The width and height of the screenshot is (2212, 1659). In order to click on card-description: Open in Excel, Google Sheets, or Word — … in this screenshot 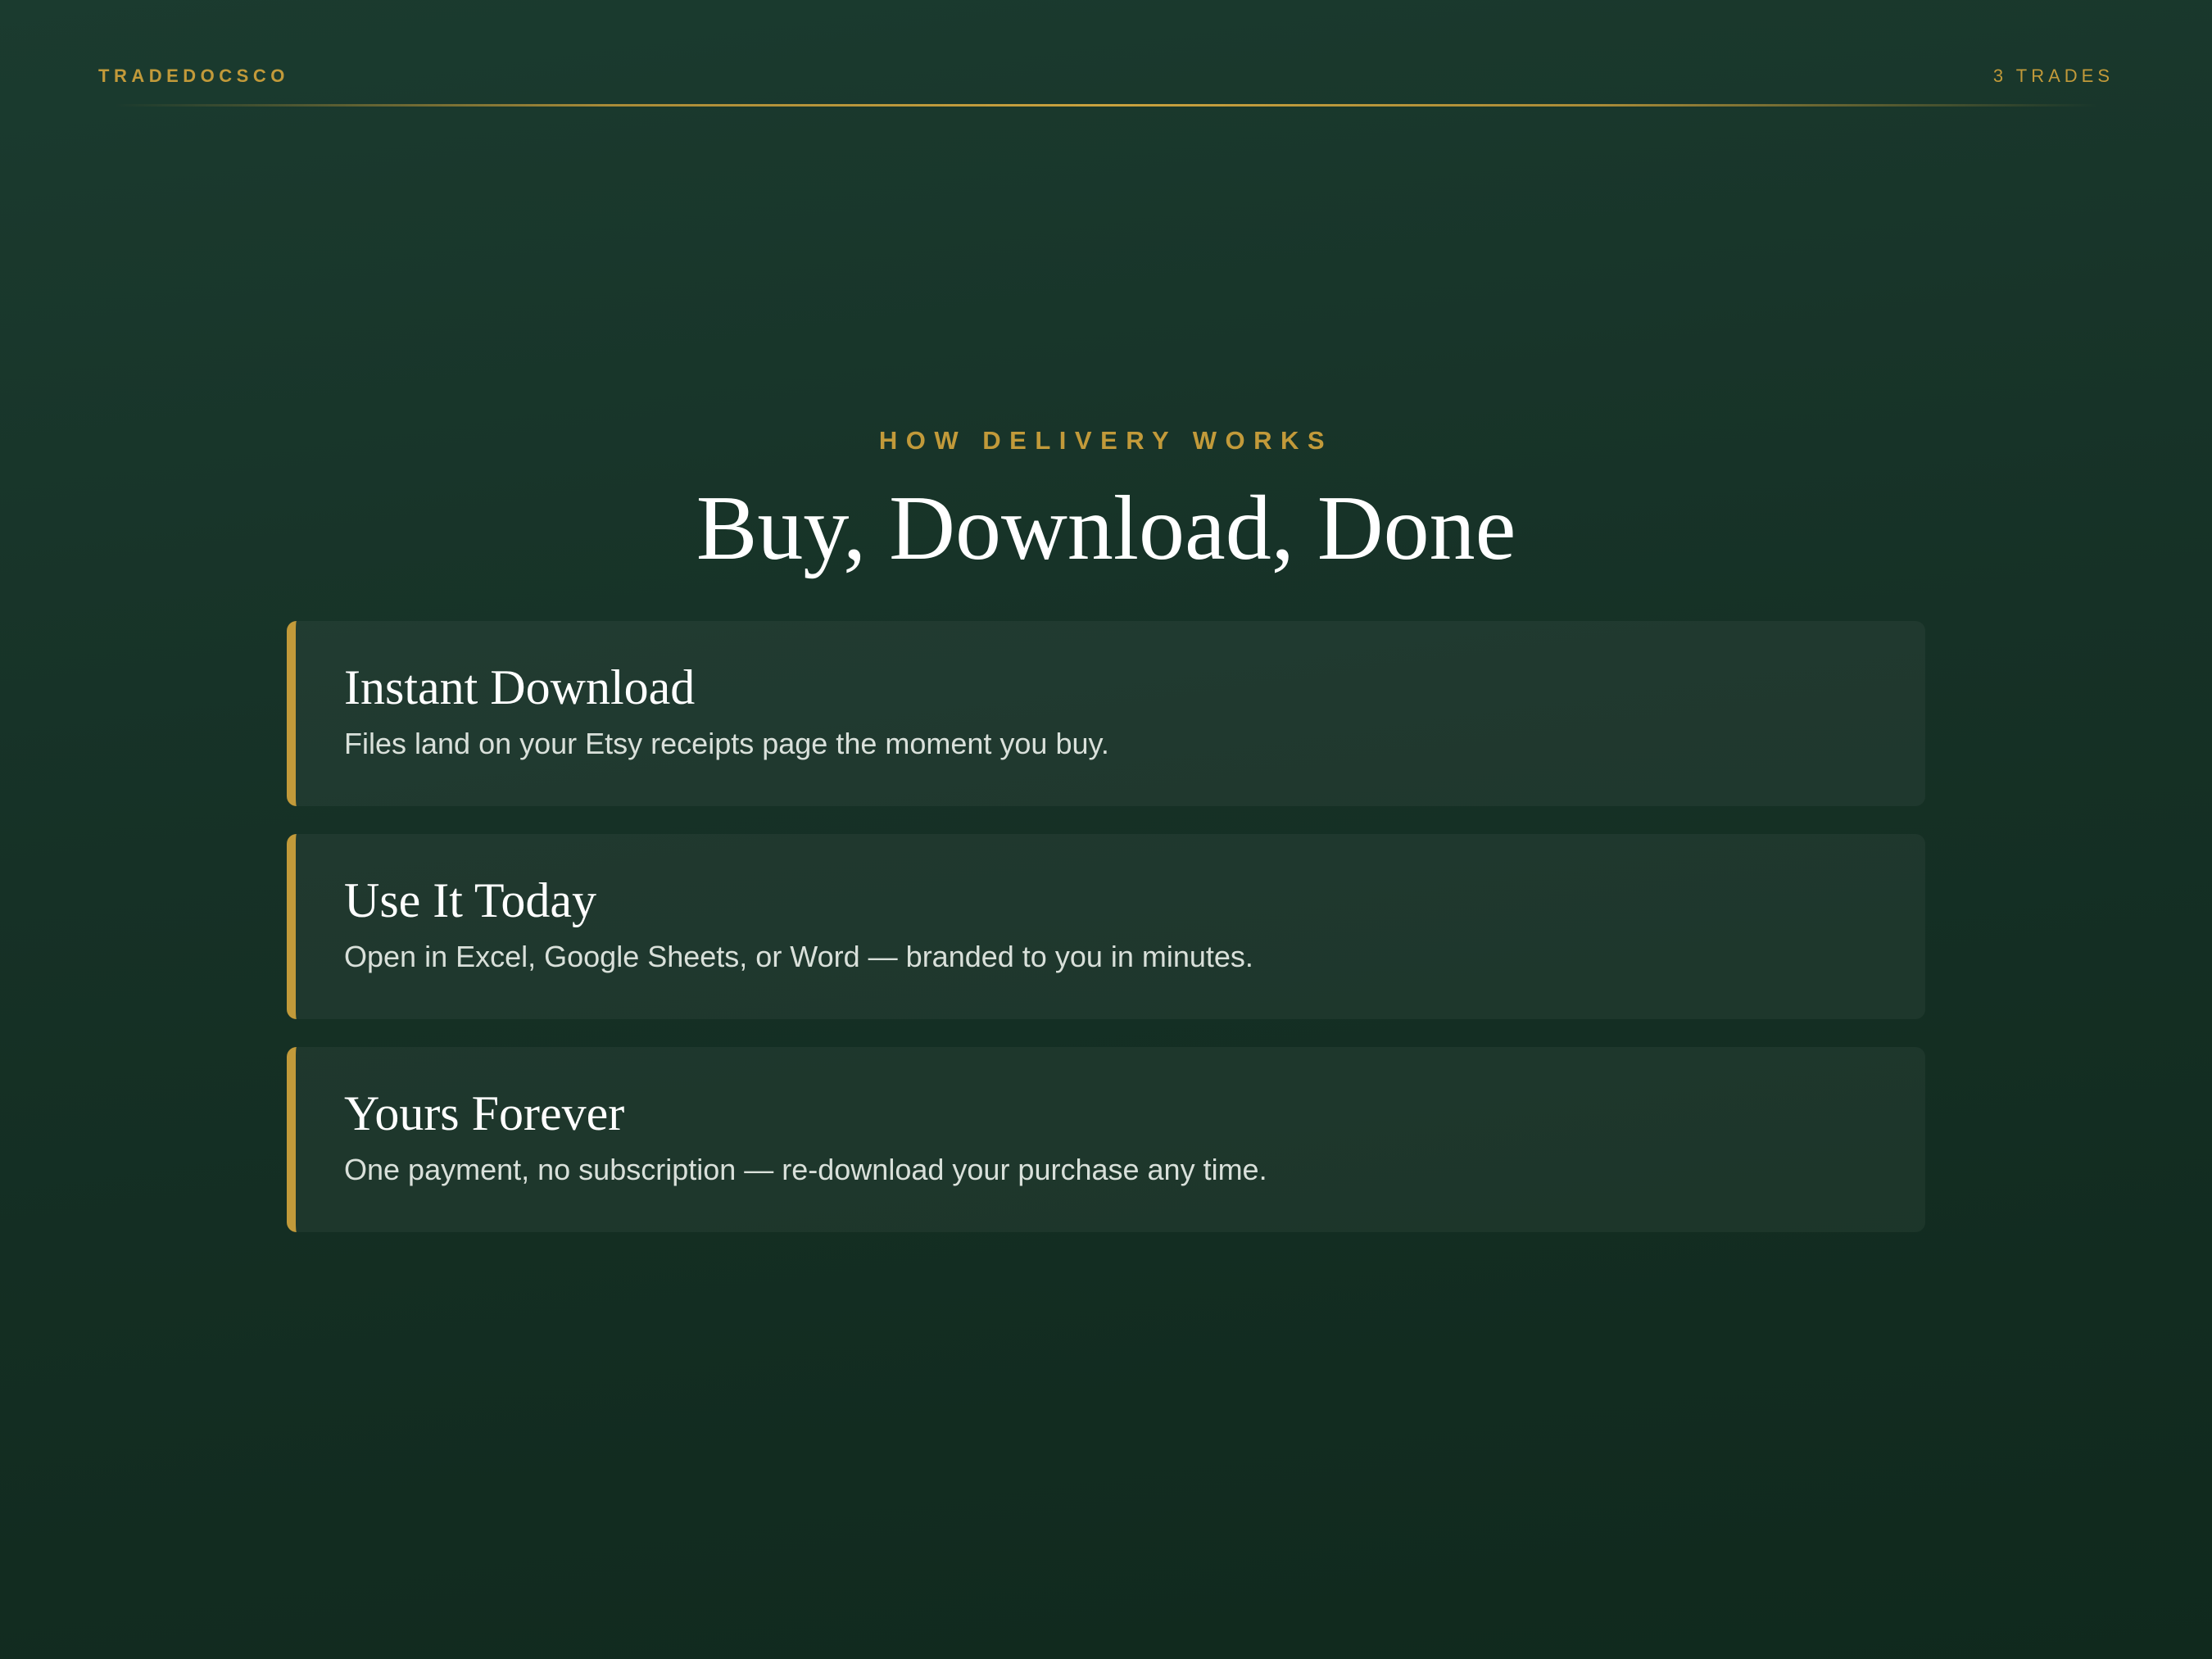, I will do `click(798, 956)`.